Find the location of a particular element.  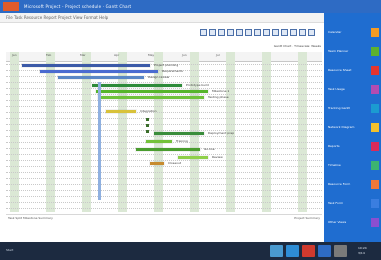

arrow-left-icon is located at coordinates (293, 32).